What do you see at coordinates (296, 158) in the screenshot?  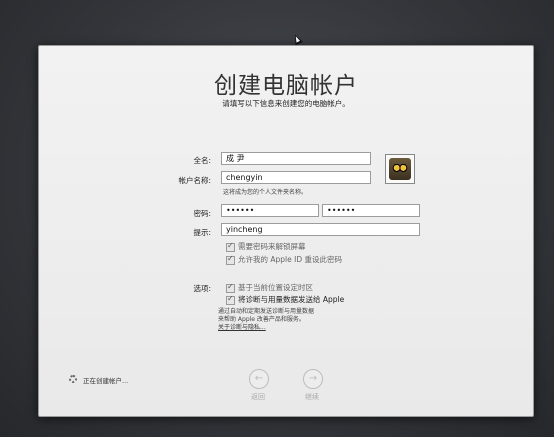 I see `full-name-field: 成 尹` at bounding box center [296, 158].